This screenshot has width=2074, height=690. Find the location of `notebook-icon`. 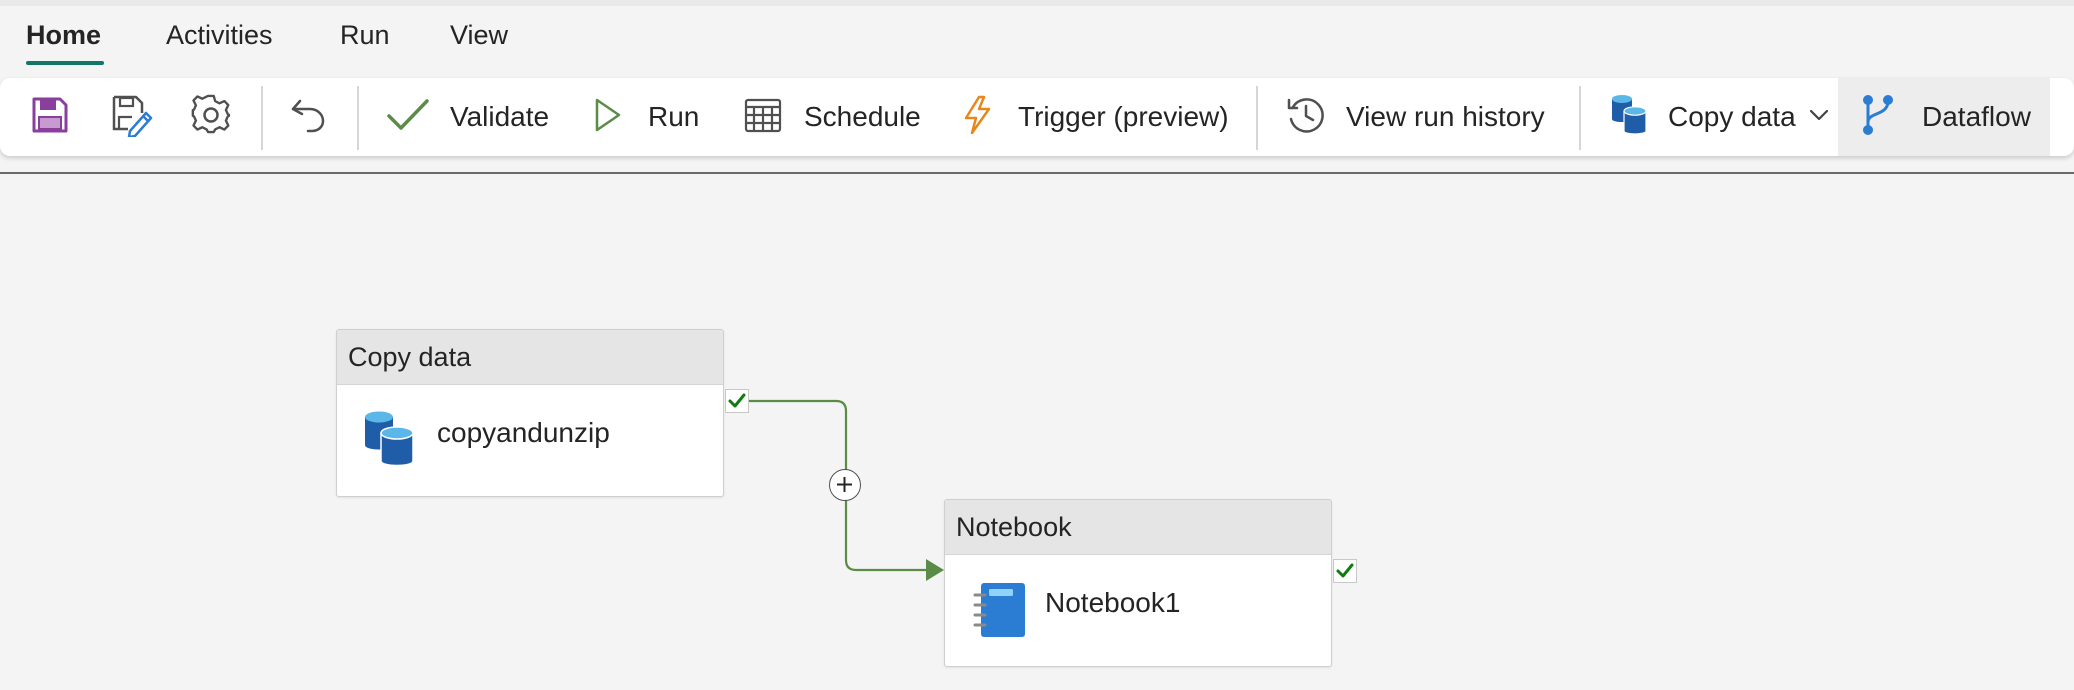

notebook-icon is located at coordinates (1000, 612).